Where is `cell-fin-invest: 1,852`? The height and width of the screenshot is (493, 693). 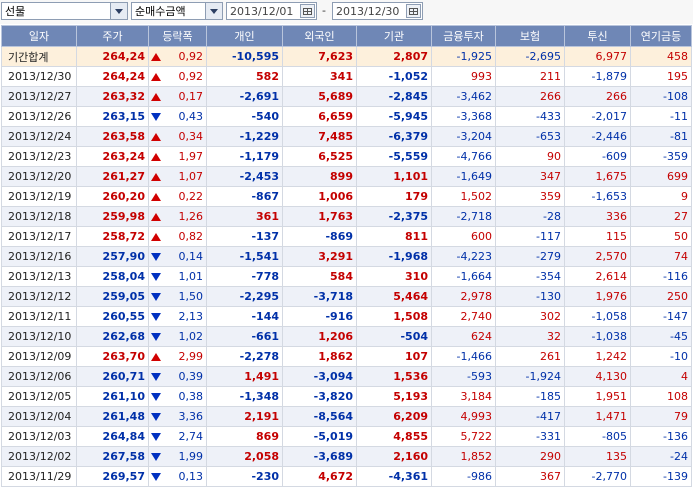 cell-fin-invest: 1,852 is located at coordinates (463, 456).